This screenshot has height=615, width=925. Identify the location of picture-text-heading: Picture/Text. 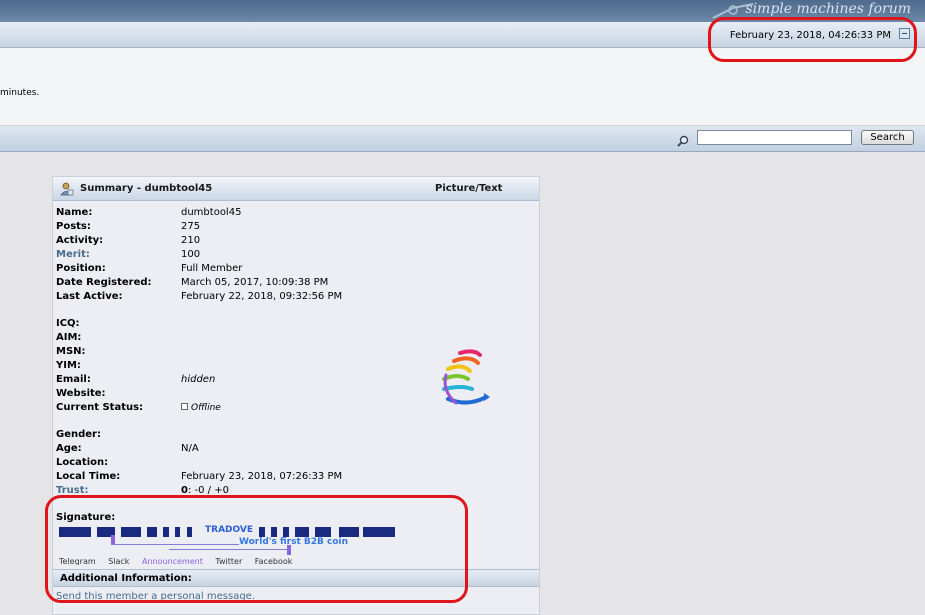
(469, 188).